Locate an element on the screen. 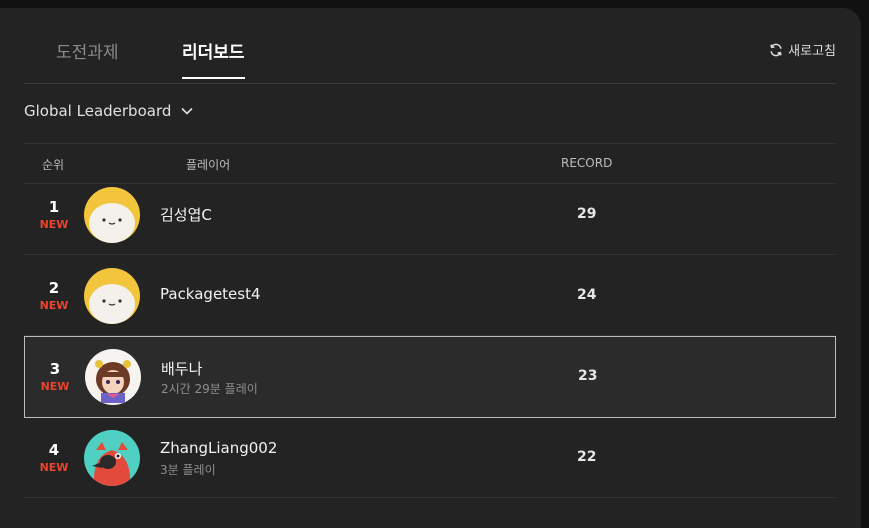 Image resolution: width=869 pixels, height=528 pixels. record-value: 29 is located at coordinates (587, 214).